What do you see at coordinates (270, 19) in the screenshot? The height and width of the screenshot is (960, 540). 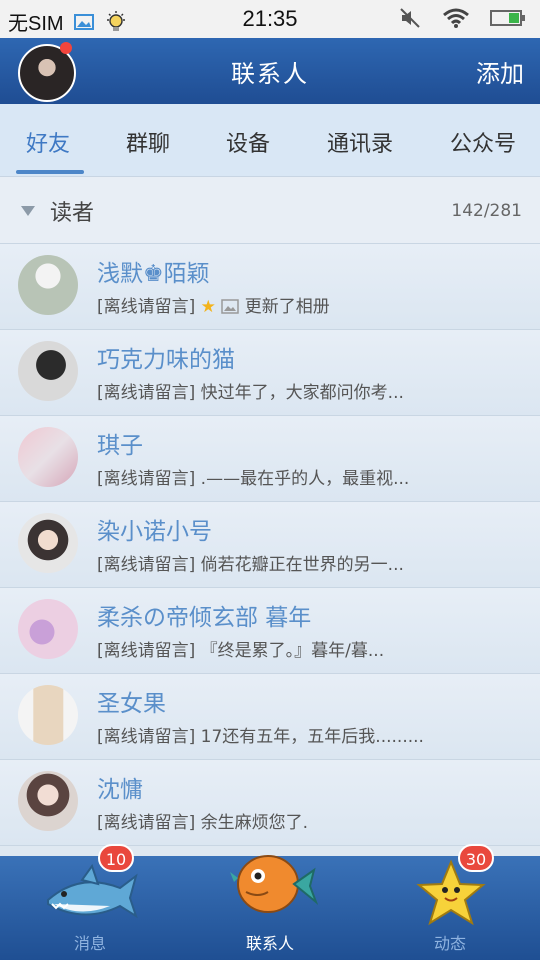 I see `status-bar: 无SIM 21:35` at bounding box center [270, 19].